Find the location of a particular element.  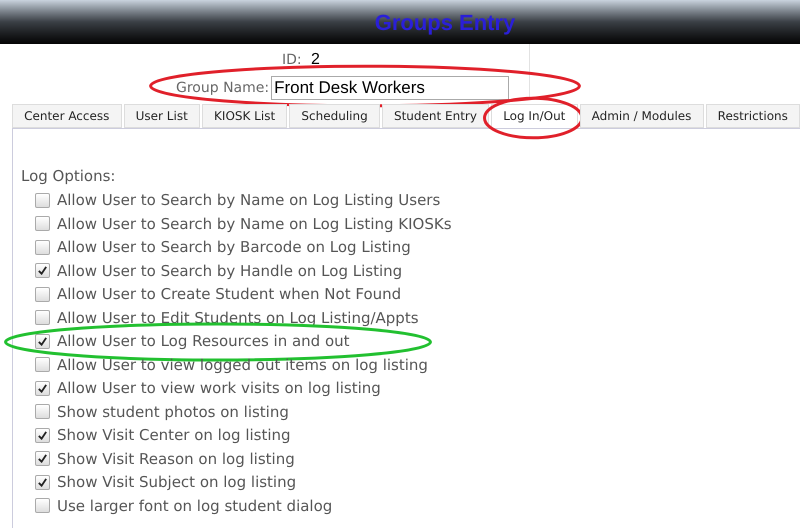

id-value: 2 is located at coordinates (315, 60).